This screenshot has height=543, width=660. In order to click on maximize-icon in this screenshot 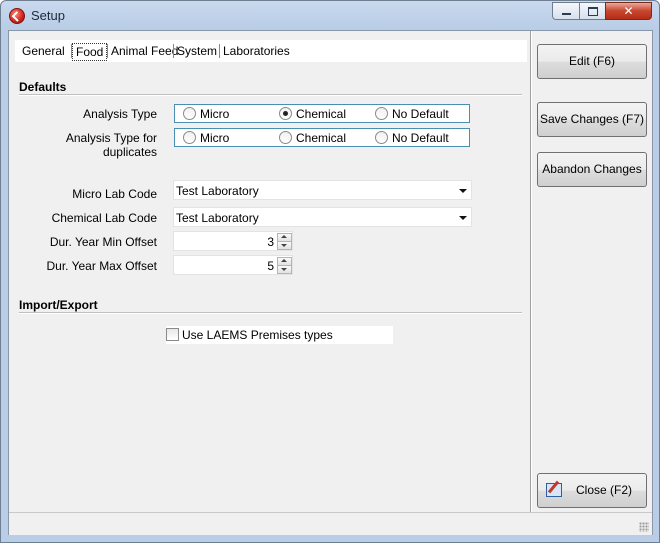, I will do `click(592, 11)`.